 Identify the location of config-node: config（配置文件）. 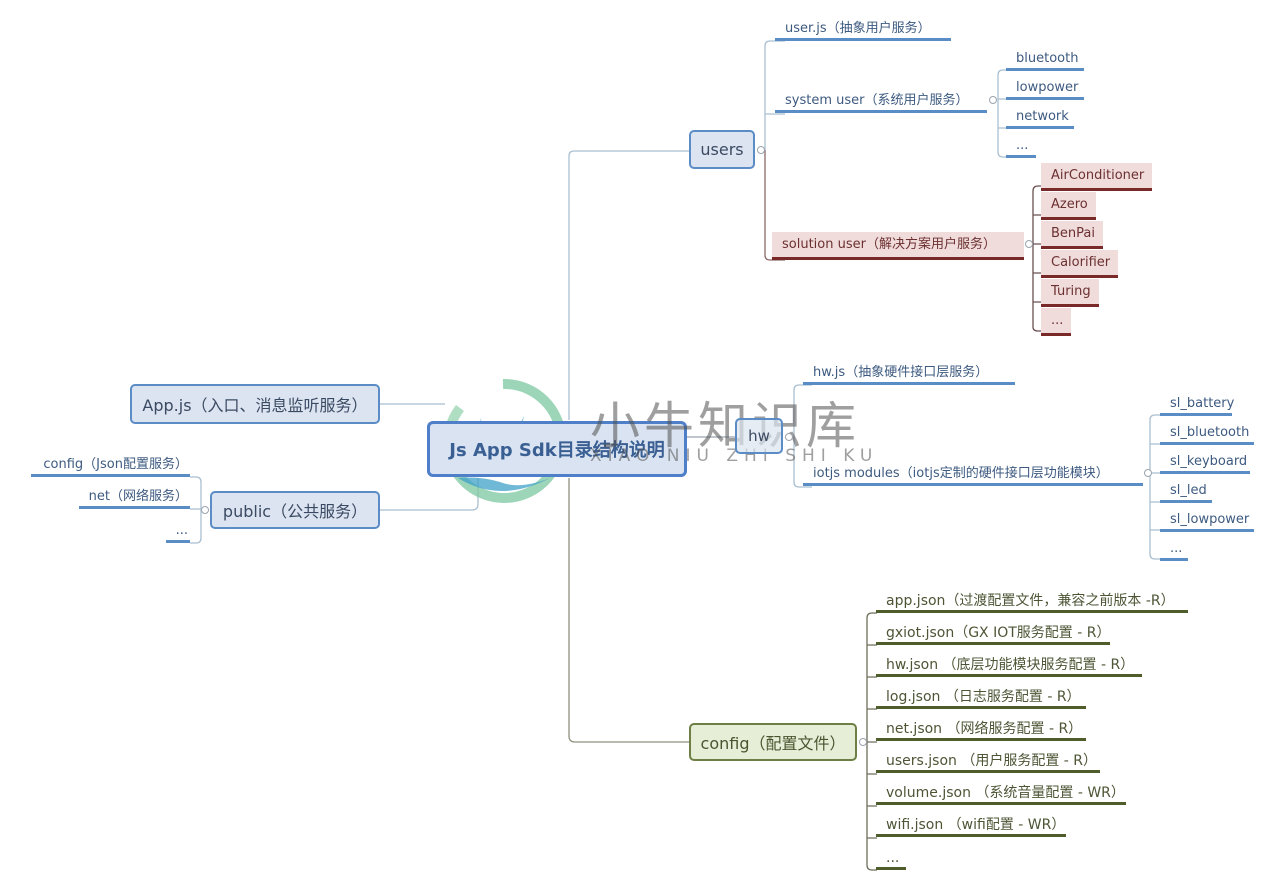
(773, 742).